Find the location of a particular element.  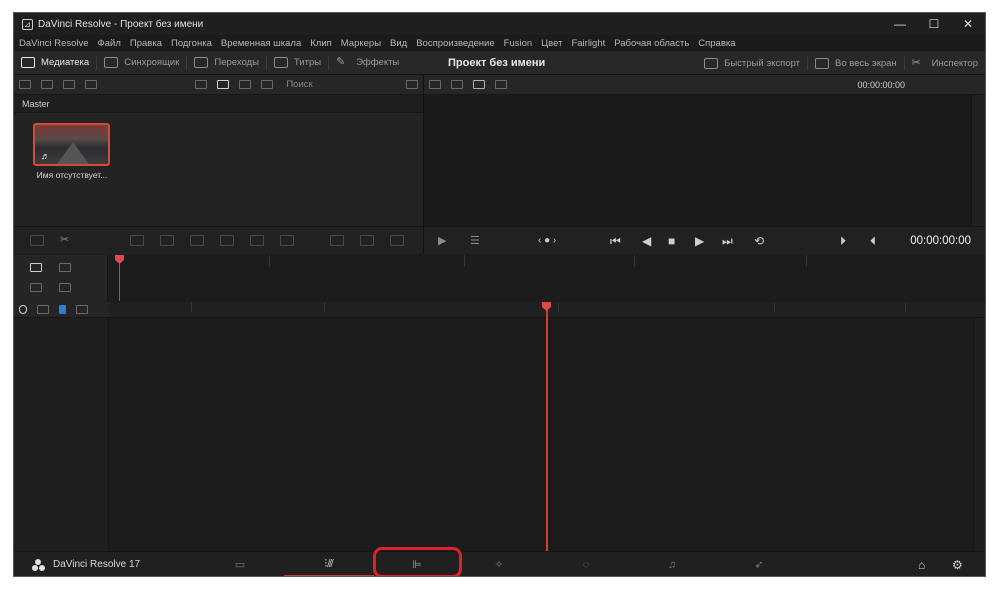

sort-icon is located at coordinates (412, 84).